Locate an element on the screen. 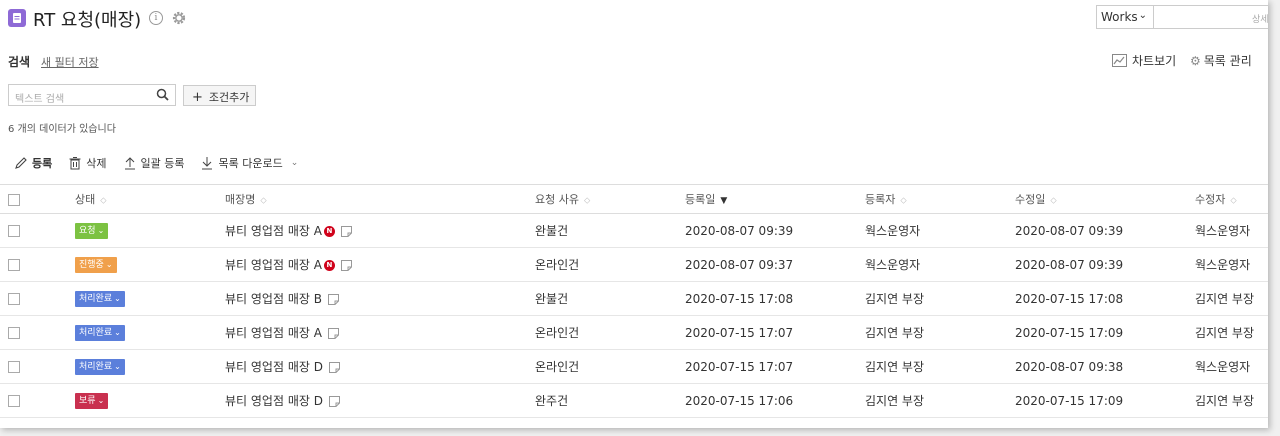  text-search-input: 텍스트 검색 is located at coordinates (92, 95).